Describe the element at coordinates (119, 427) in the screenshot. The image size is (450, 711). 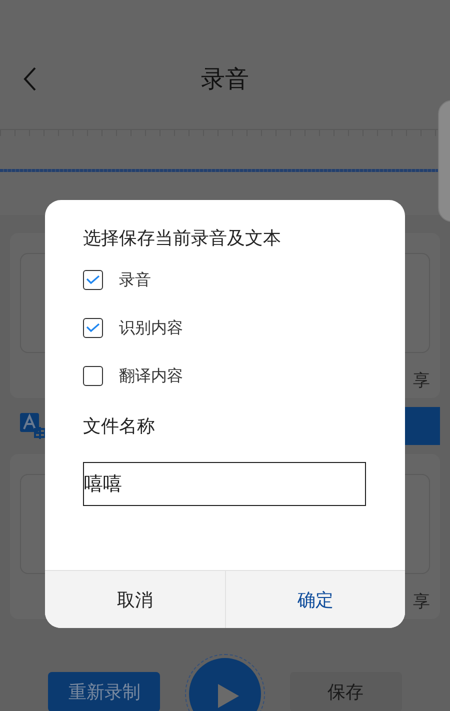
I see `filename-label: 文件名称` at that location.